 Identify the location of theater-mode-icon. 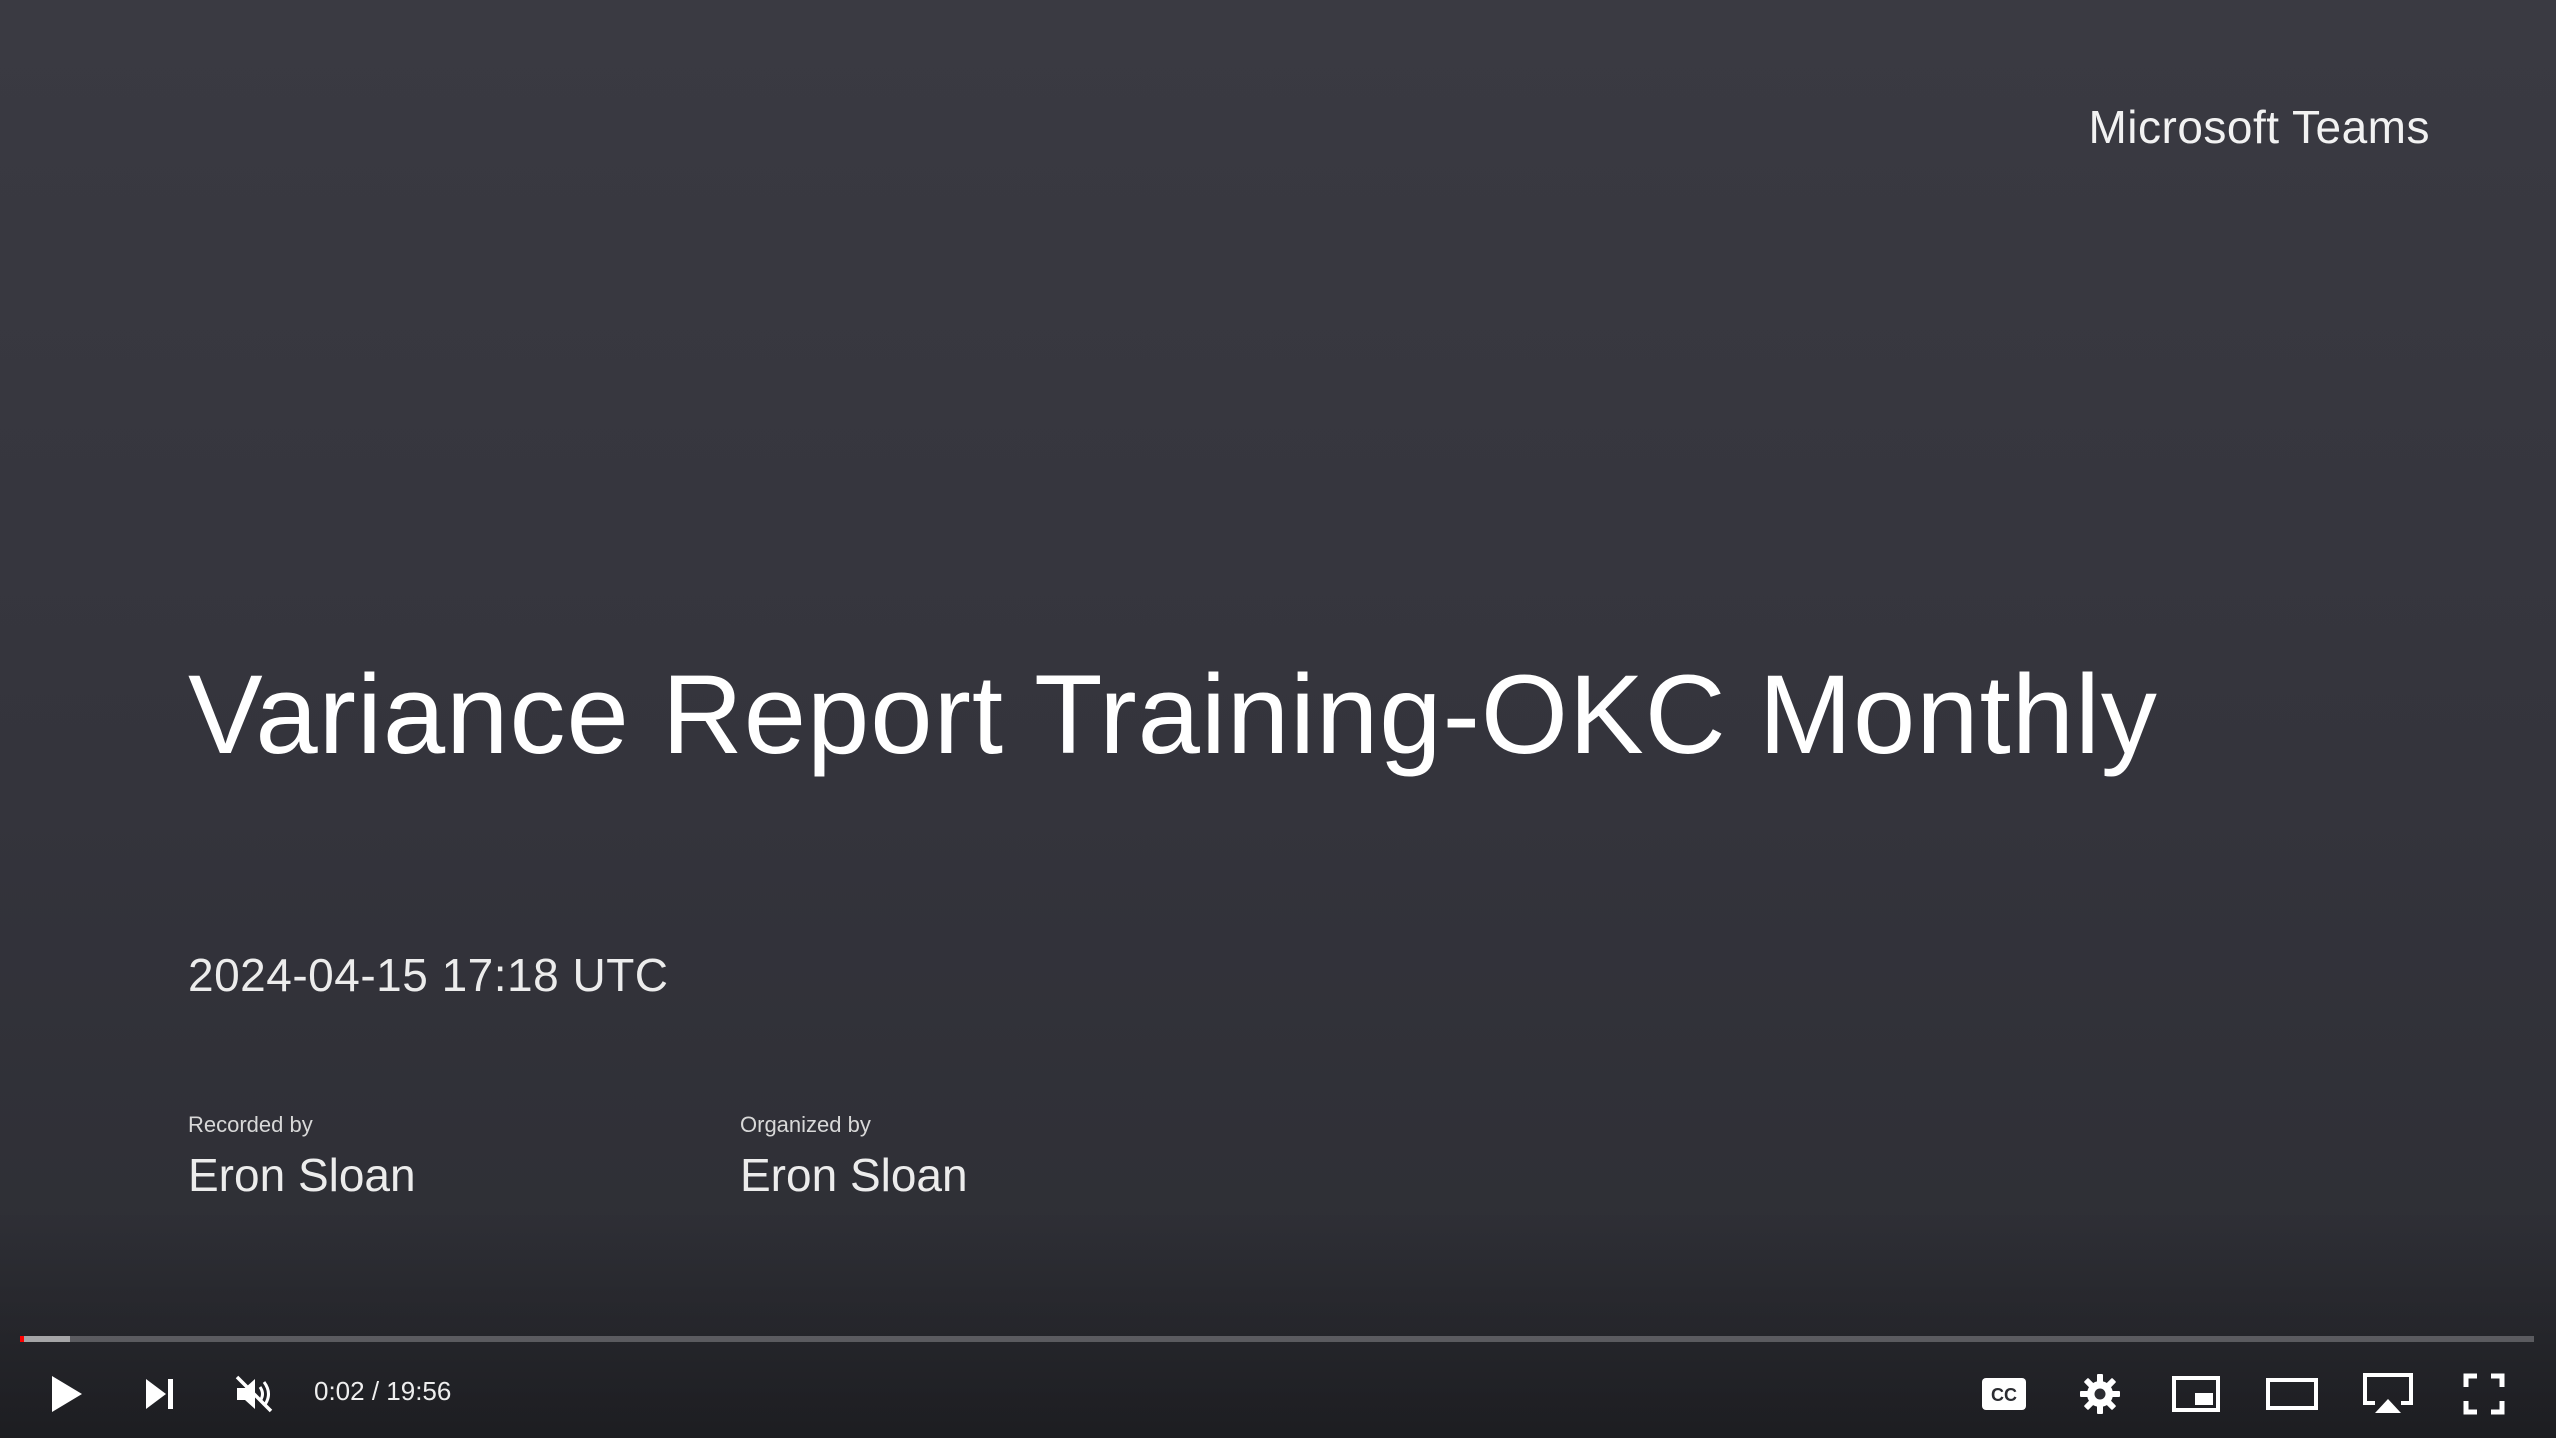
(2292, 1394).